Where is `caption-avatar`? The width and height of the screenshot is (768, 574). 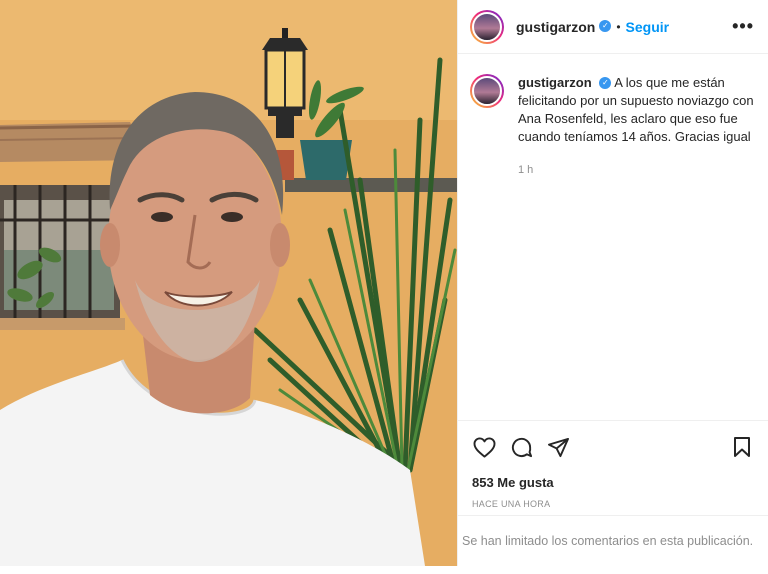
caption-avatar is located at coordinates (487, 91).